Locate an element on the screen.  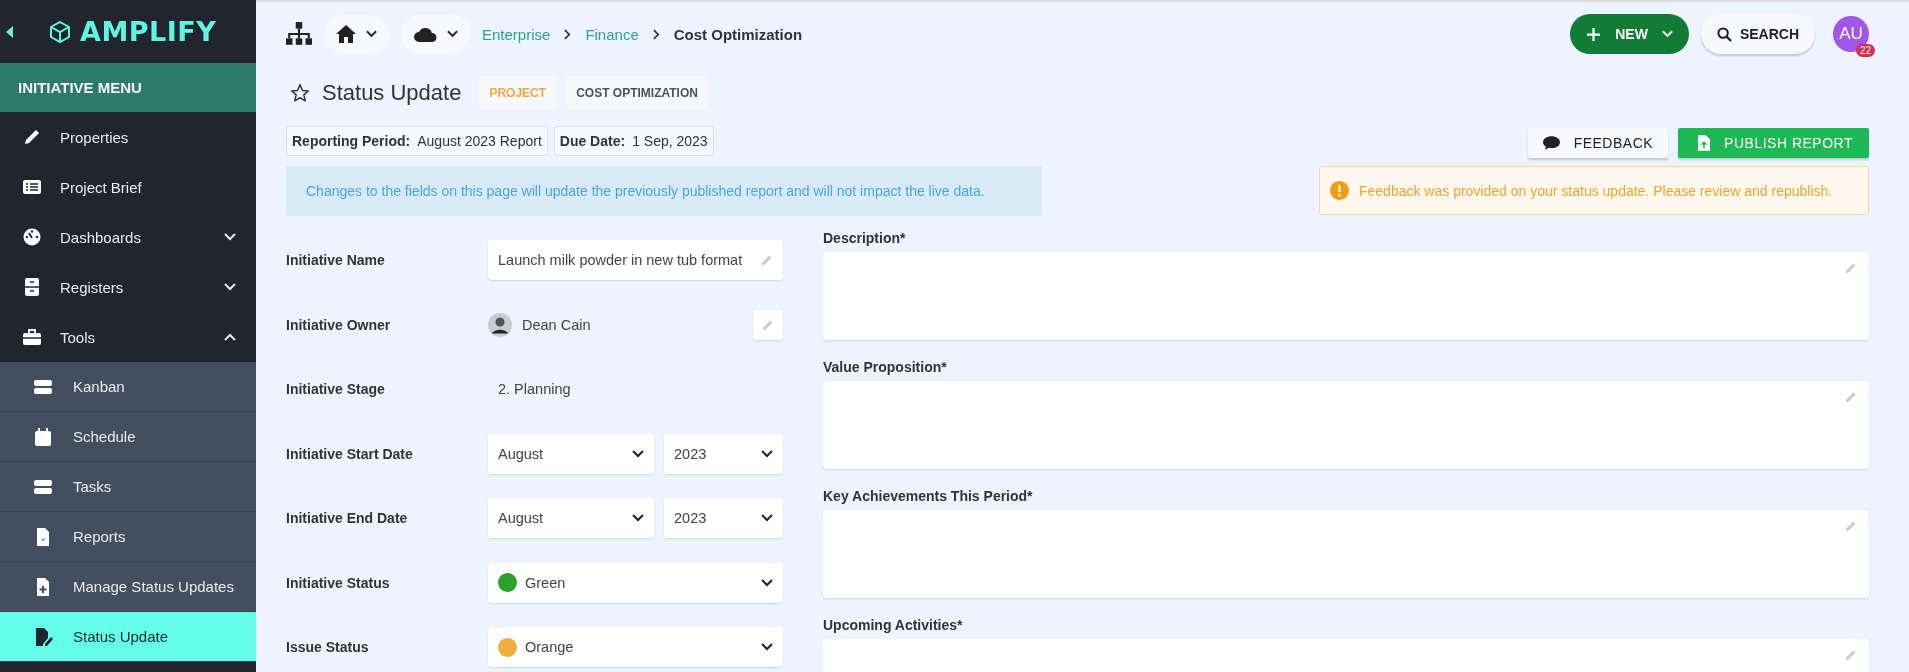
sidebar-subitem: Reports is located at coordinates (128, 537).